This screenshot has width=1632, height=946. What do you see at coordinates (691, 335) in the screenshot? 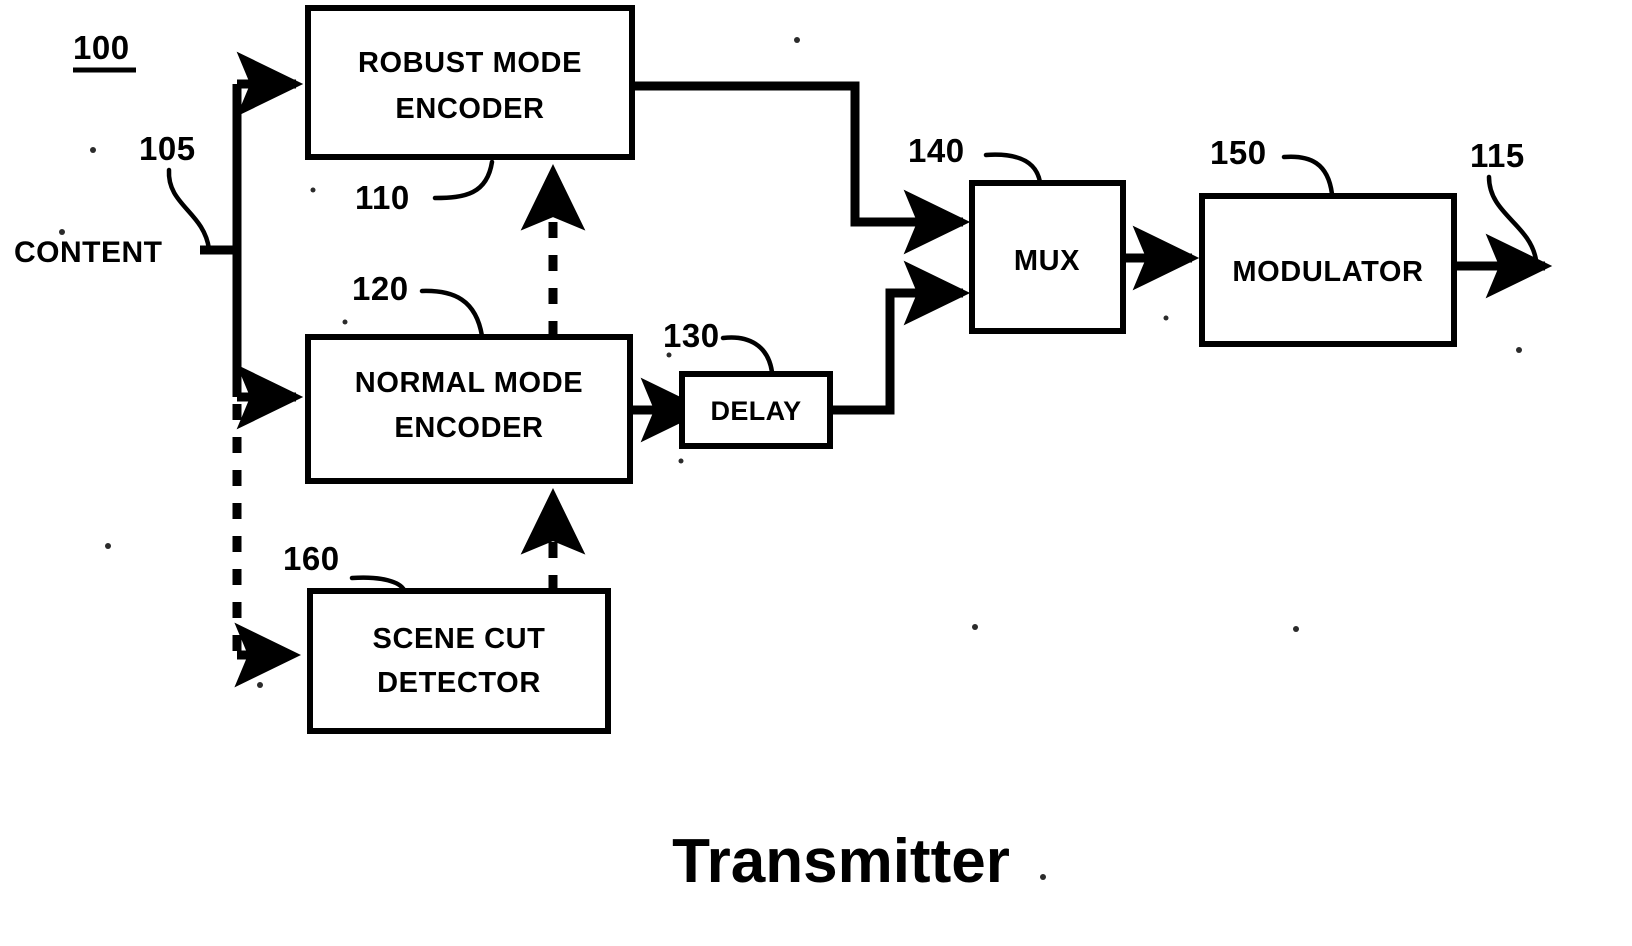
I see `ref-number-130: 130` at bounding box center [691, 335].